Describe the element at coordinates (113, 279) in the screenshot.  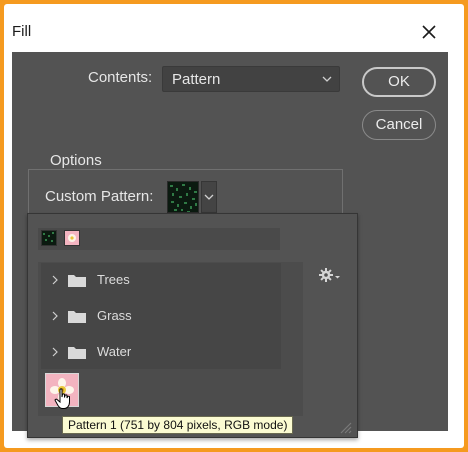
I see `folder-name: Trees` at that location.